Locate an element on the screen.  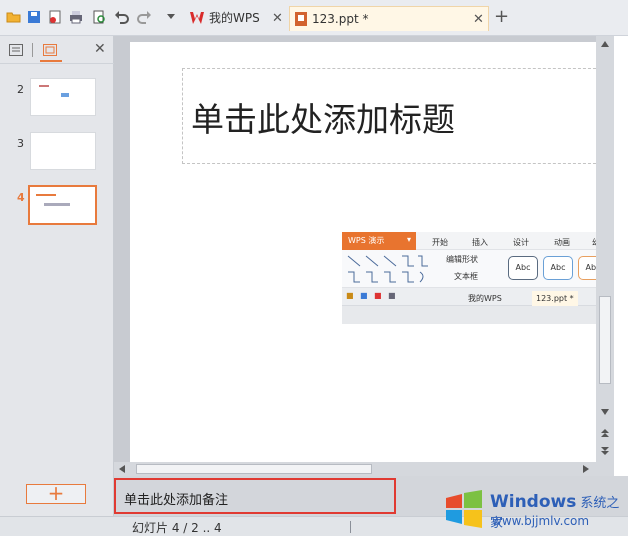
tab-my-wps: 我的WPS ✕ is located at coordinates (236, 18).